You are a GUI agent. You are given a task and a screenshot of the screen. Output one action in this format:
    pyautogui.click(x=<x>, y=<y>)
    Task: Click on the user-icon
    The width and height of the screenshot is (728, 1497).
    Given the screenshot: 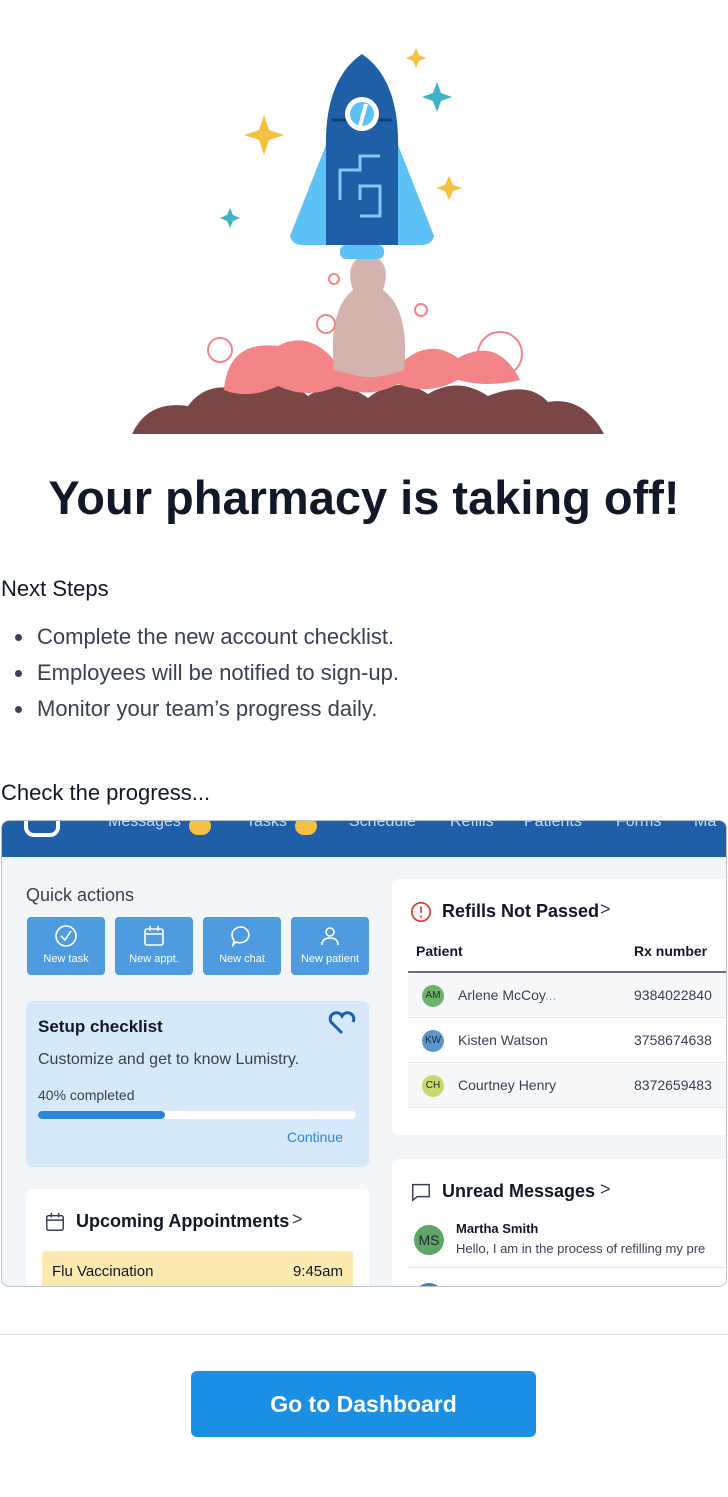 What is the action you would take?
    pyautogui.click(x=330, y=936)
    